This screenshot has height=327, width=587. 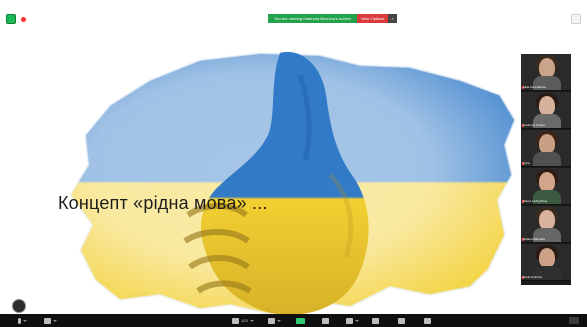 I want to click on record-icon, so click(x=325, y=320).